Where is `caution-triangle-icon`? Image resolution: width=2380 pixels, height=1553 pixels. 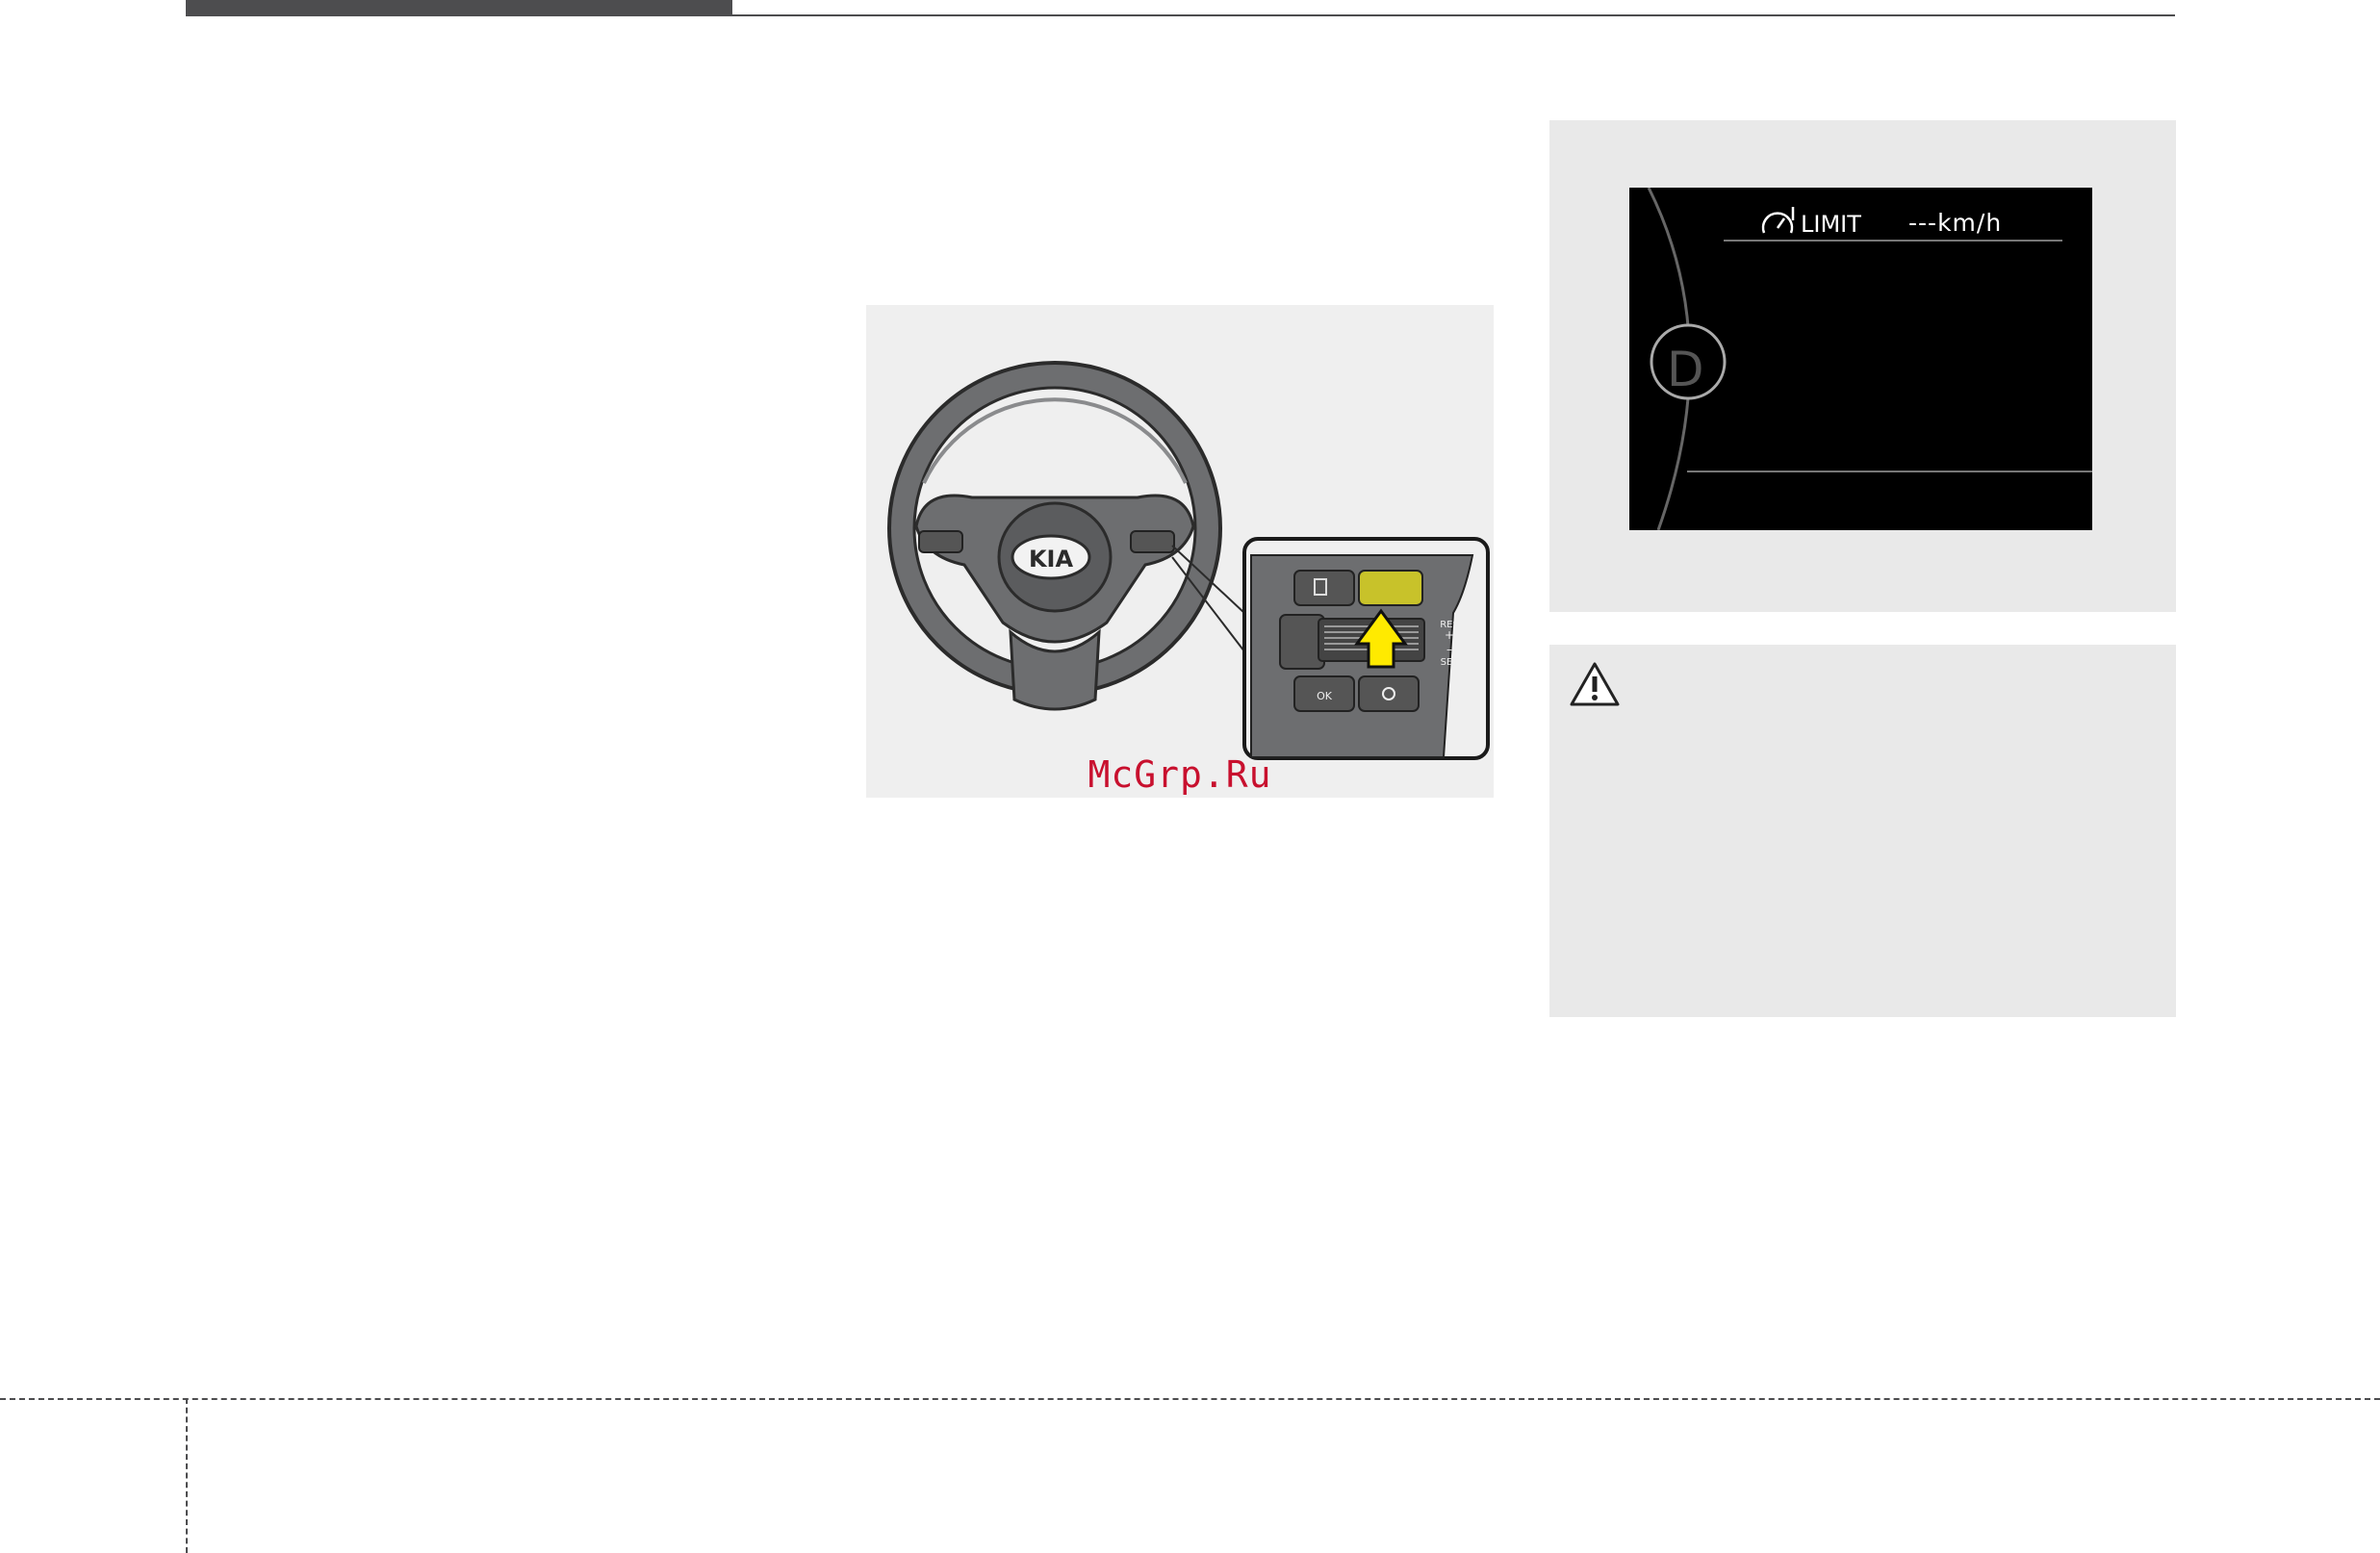 caution-triangle-icon is located at coordinates (1595, 684).